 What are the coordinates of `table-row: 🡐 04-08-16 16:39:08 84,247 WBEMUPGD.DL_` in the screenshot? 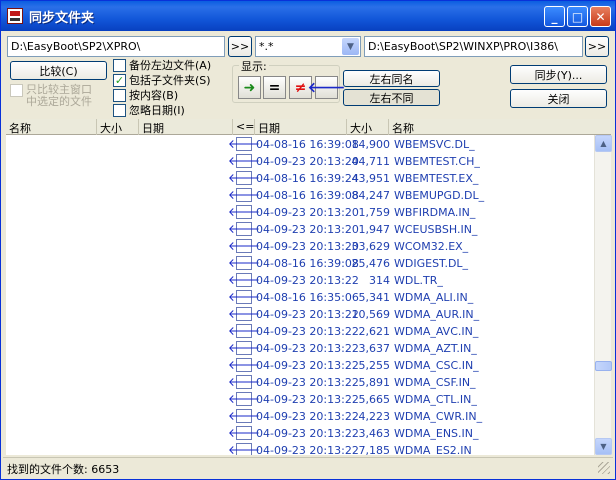 It's located at (300, 195).